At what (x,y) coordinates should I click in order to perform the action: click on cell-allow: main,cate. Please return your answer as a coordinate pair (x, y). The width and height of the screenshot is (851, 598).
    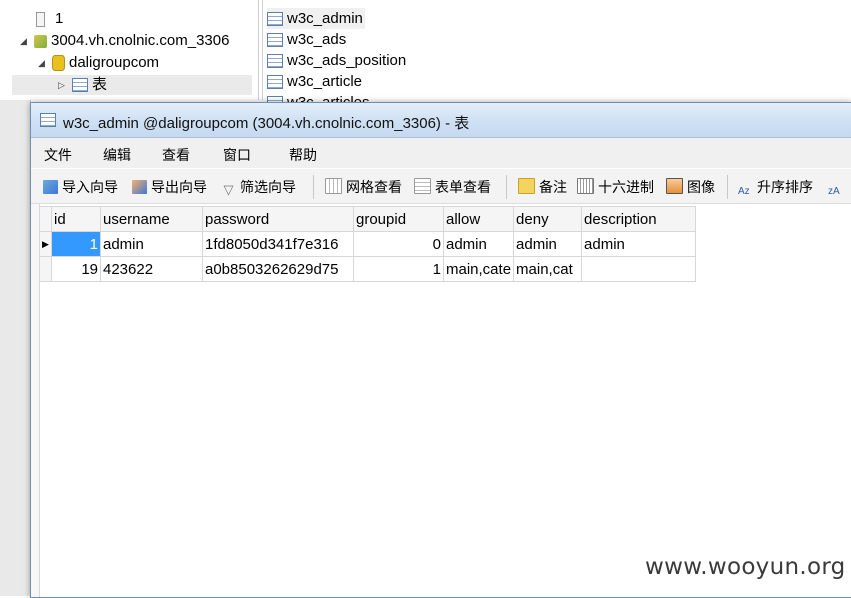
    Looking at the image, I should click on (478, 269).